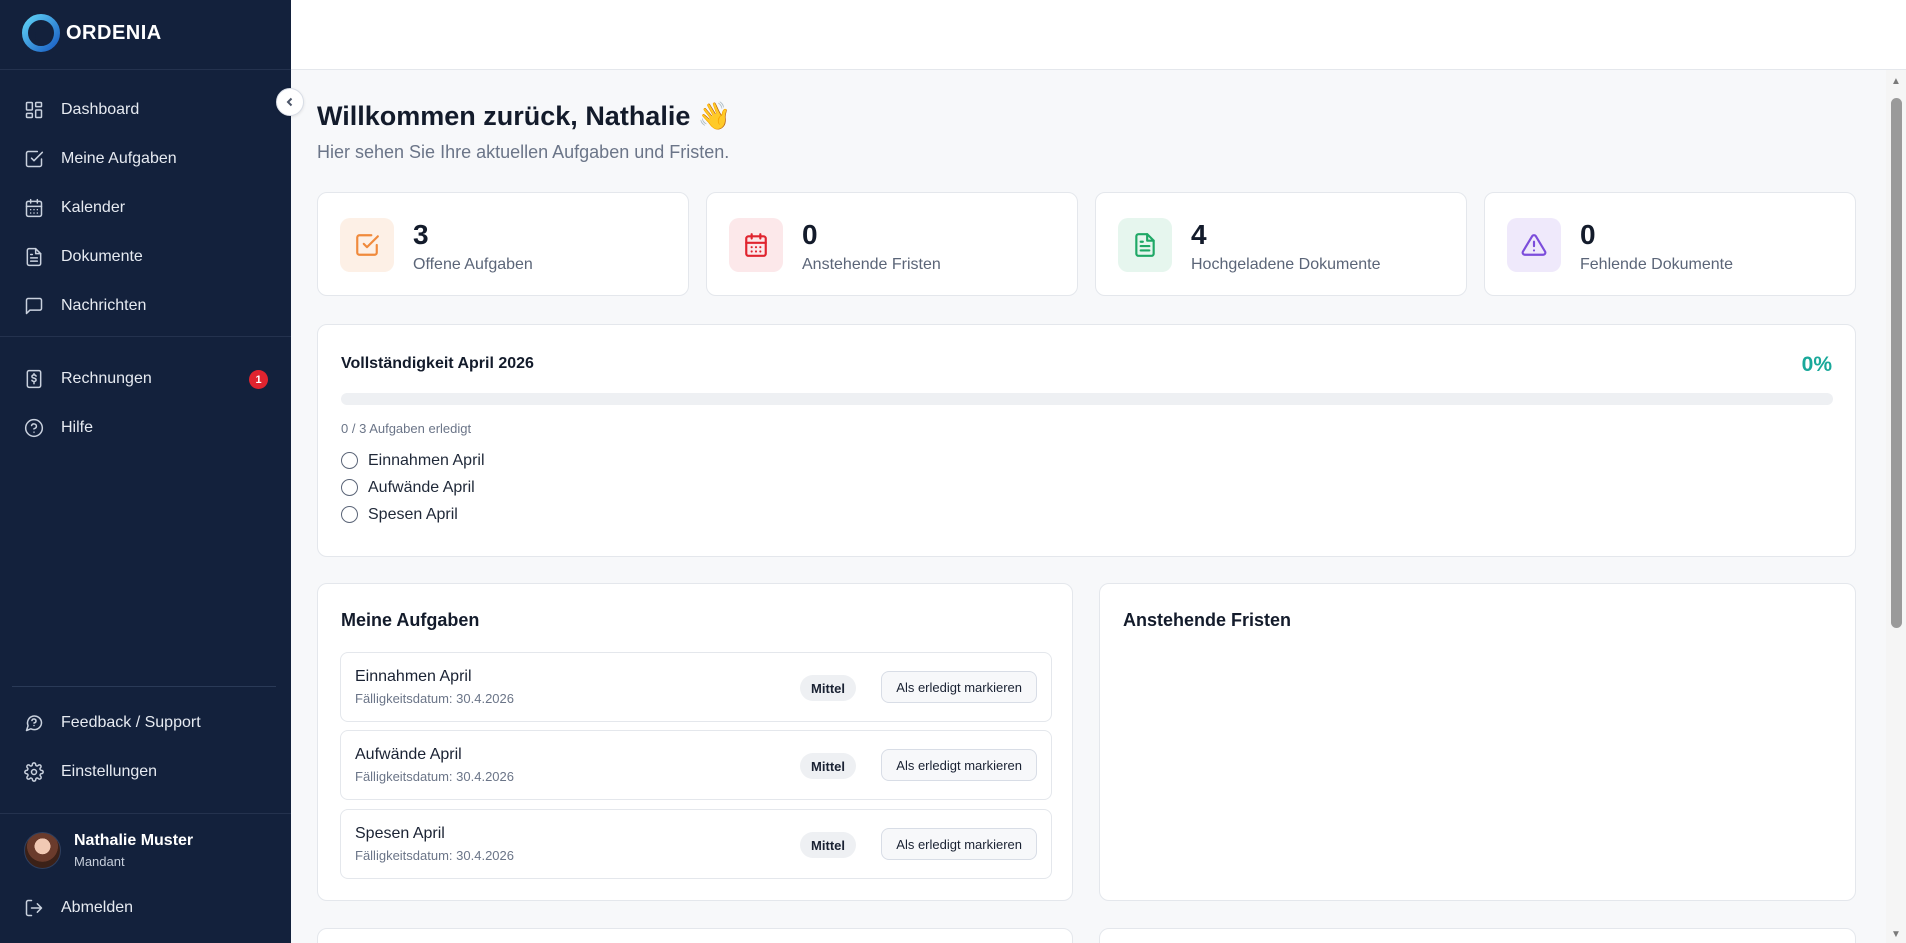 The height and width of the screenshot is (943, 1906). What do you see at coordinates (119, 158) in the screenshot?
I see `sidebar-item-label: Meine Aufgaben` at bounding box center [119, 158].